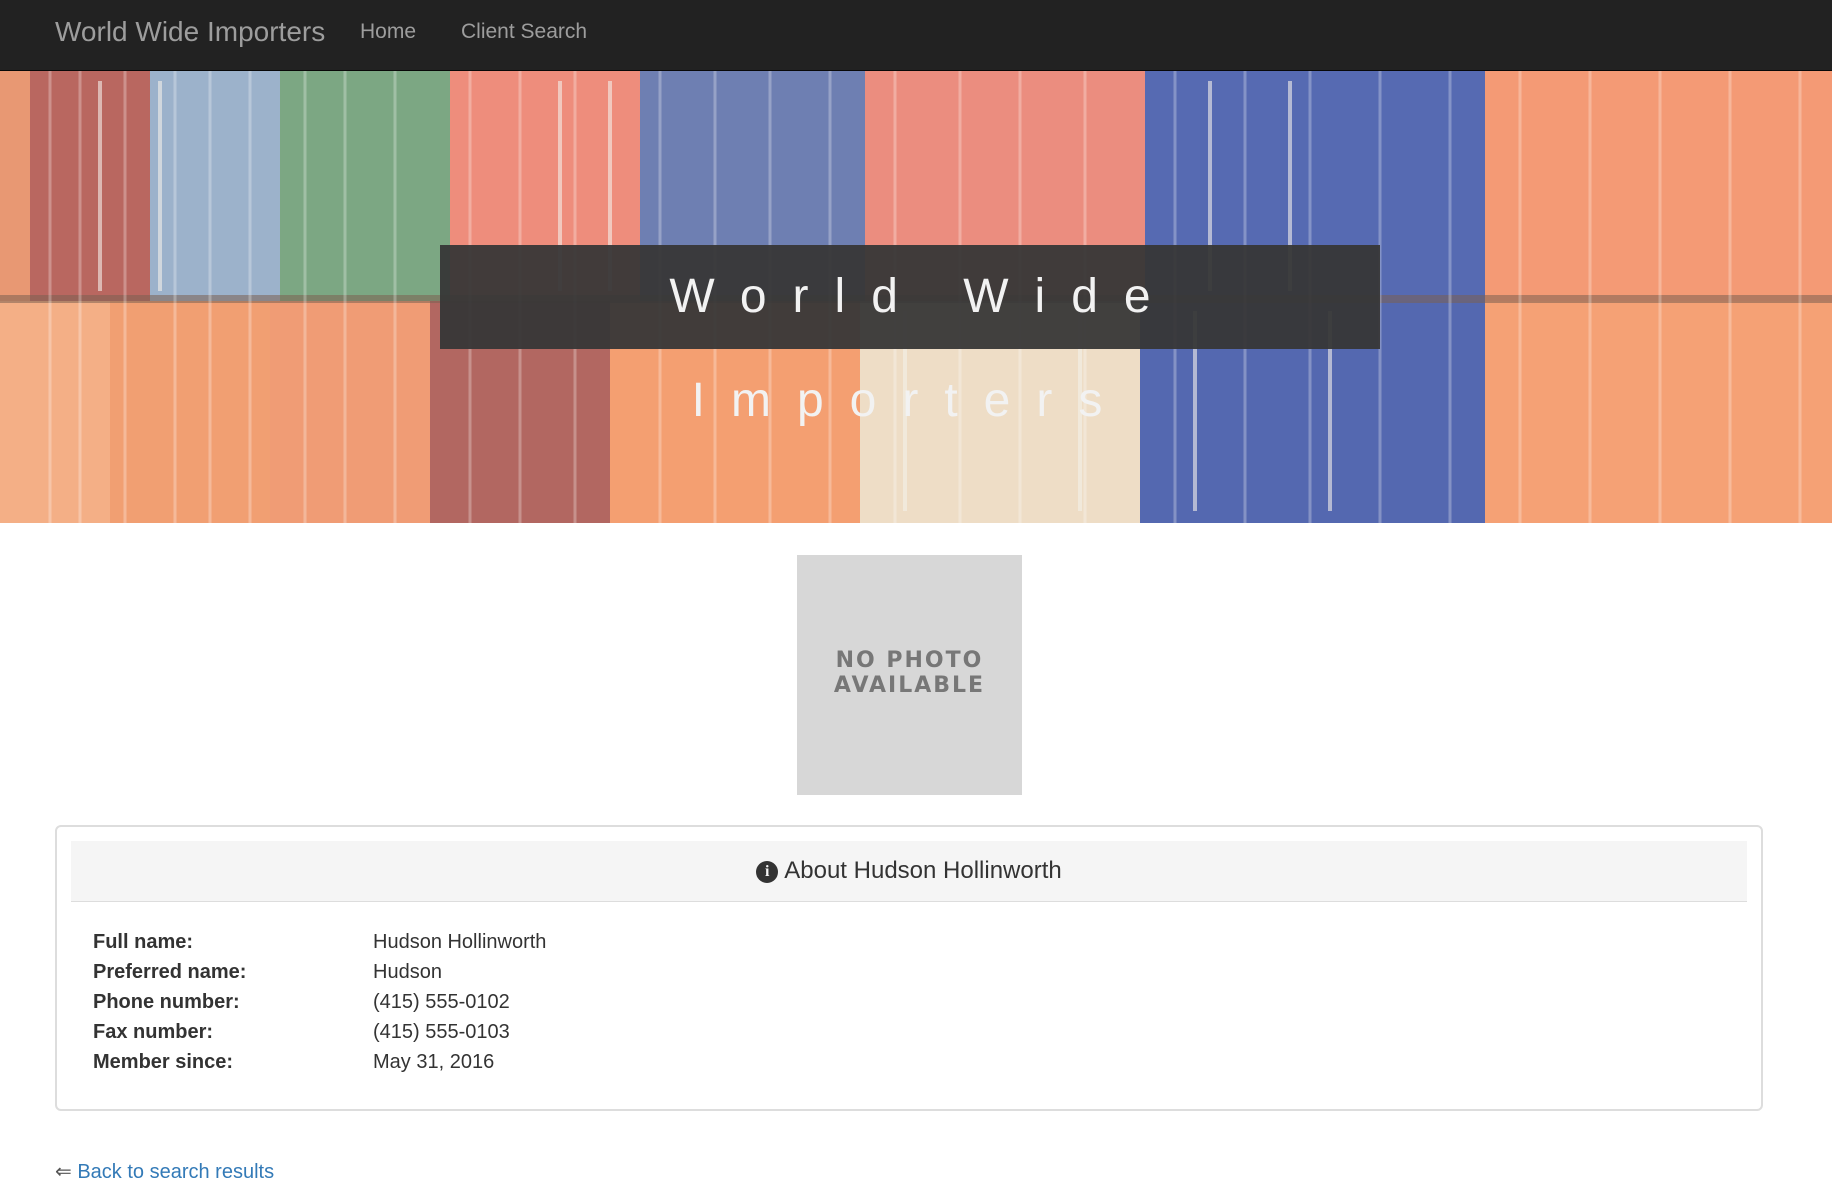  What do you see at coordinates (441, 1032) in the screenshot?
I see `fax-number-value: (415) 555-0103` at bounding box center [441, 1032].